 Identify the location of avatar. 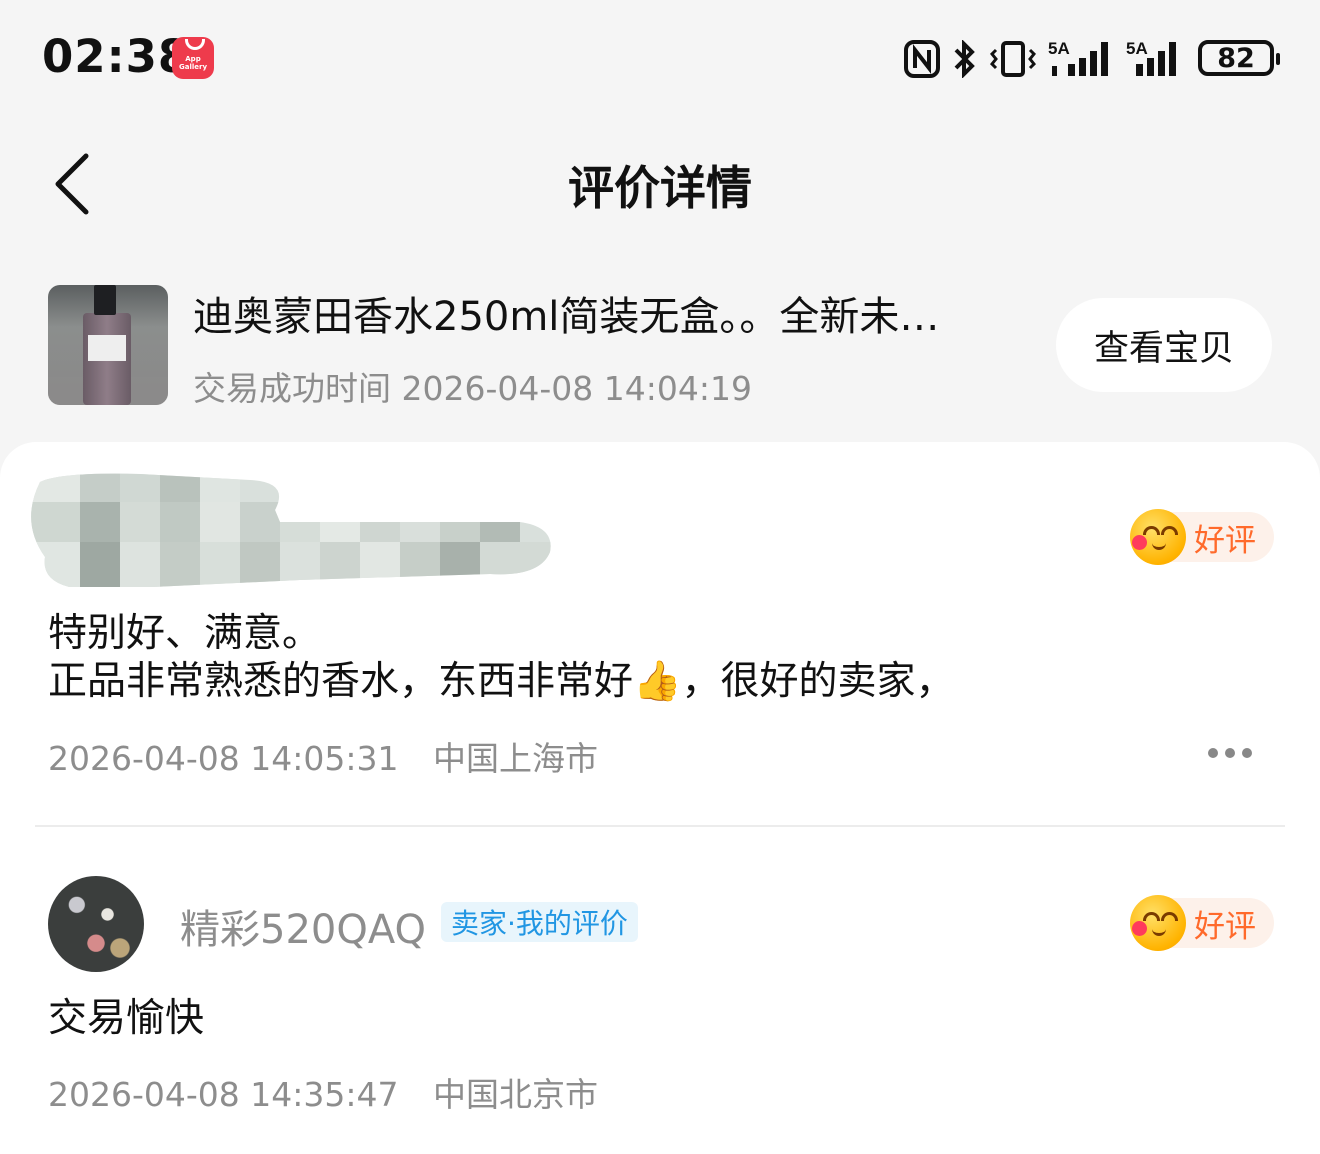
(96, 924).